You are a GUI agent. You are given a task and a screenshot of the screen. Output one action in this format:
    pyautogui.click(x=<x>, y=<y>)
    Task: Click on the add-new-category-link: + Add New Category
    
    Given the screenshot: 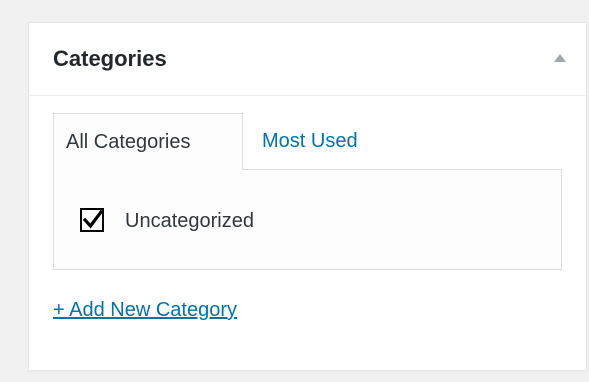 What is the action you would take?
    pyautogui.click(x=145, y=310)
    